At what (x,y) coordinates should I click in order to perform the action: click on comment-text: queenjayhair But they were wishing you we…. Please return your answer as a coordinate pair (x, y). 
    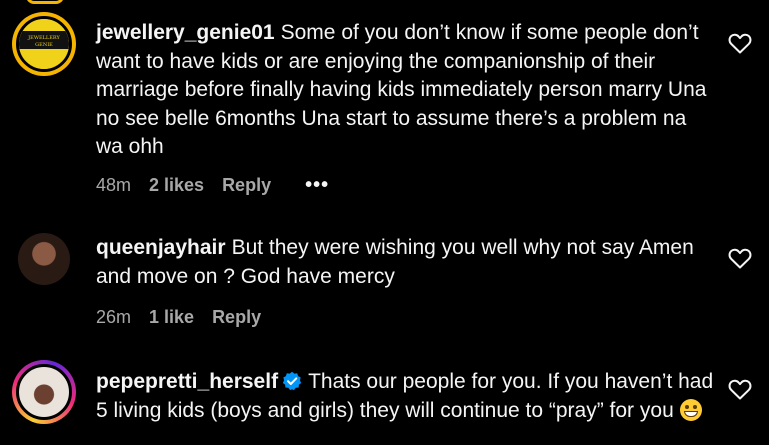
    Looking at the image, I should click on (406, 262).